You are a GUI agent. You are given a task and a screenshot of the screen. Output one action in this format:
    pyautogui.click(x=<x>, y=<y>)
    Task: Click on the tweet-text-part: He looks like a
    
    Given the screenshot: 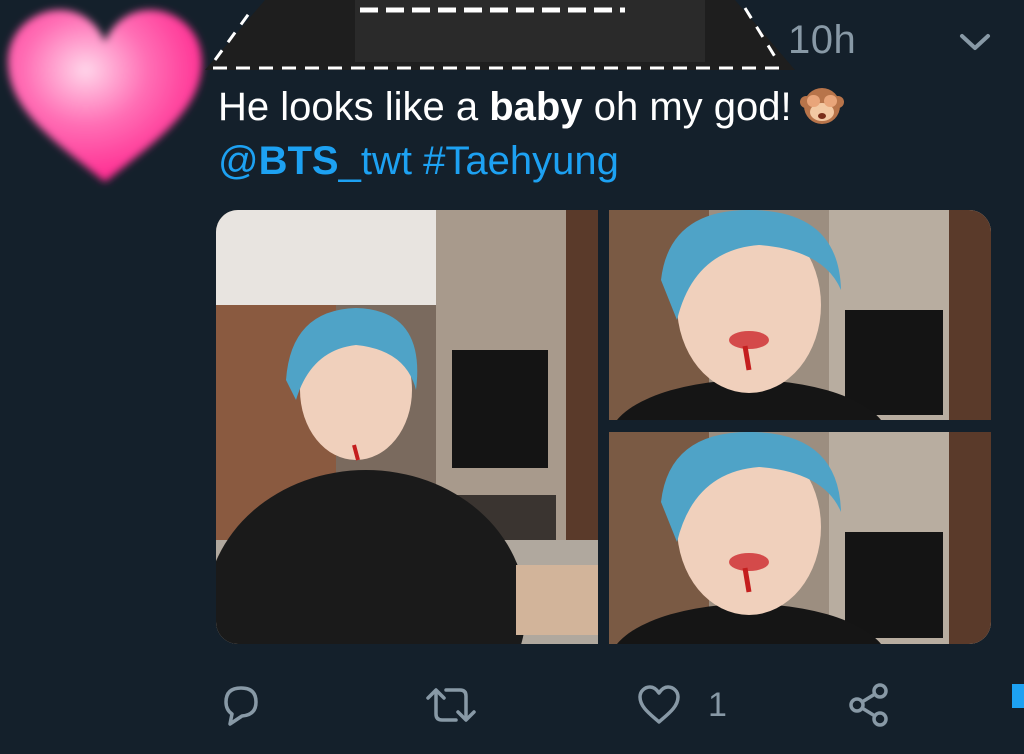 What is the action you would take?
    pyautogui.click(x=354, y=107)
    